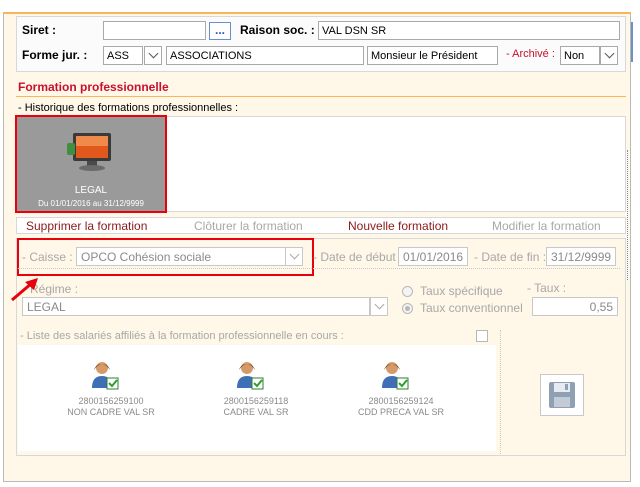 The width and height of the screenshot is (640, 487). What do you see at coordinates (321, 96) in the screenshot?
I see `section-divider` at bounding box center [321, 96].